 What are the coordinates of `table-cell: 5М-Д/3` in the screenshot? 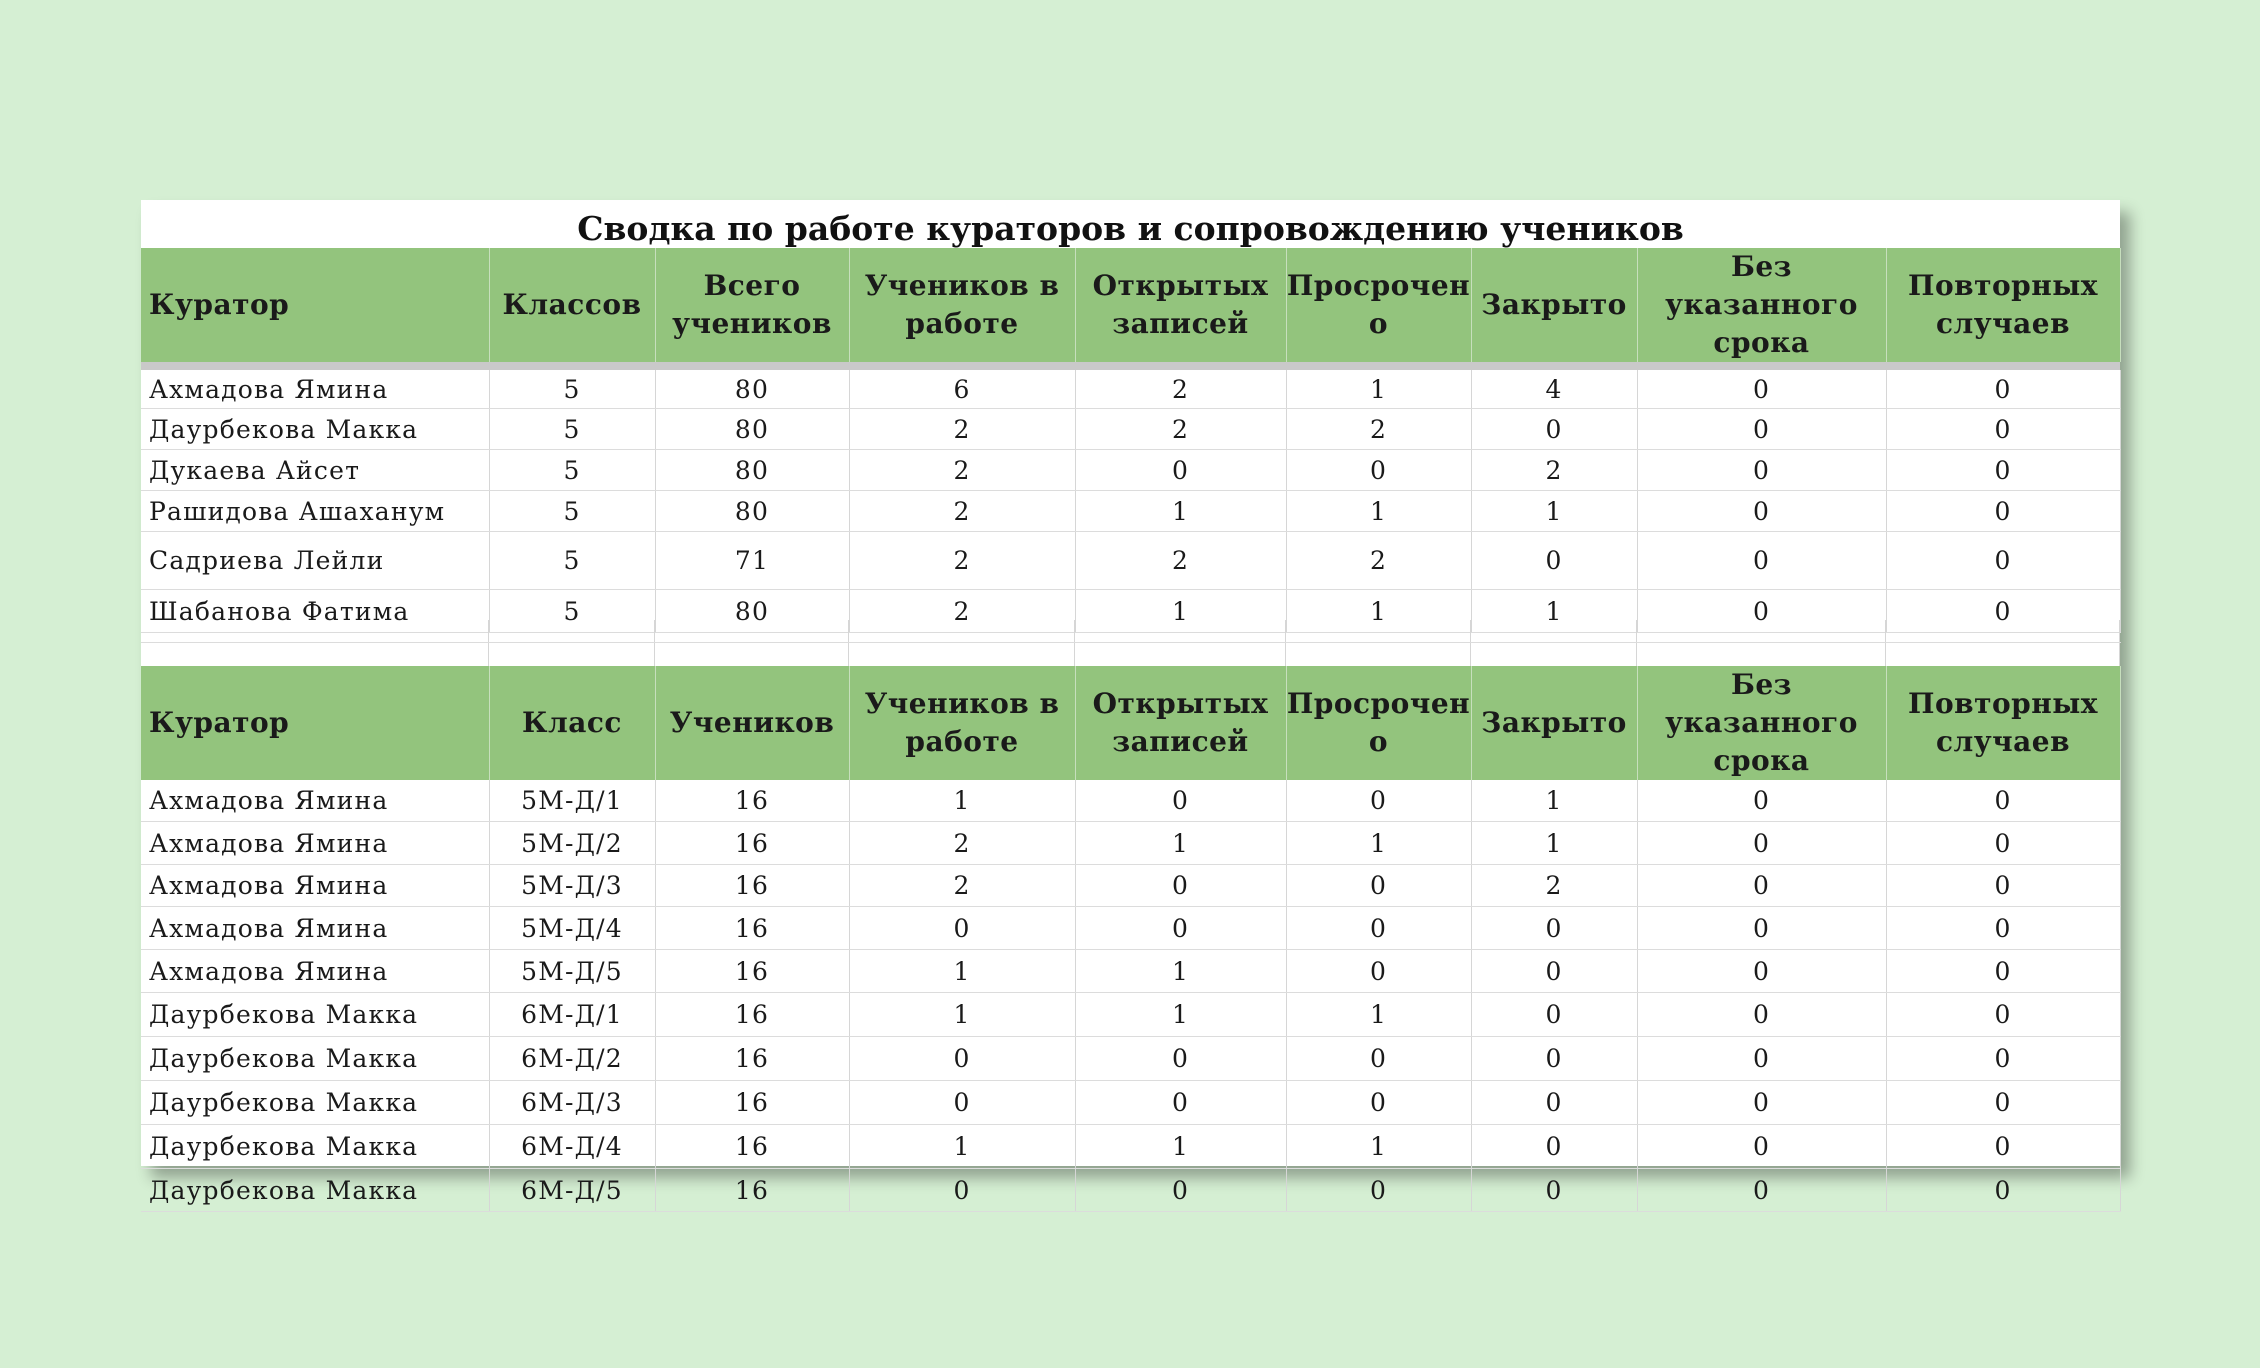 It's located at (572, 885).